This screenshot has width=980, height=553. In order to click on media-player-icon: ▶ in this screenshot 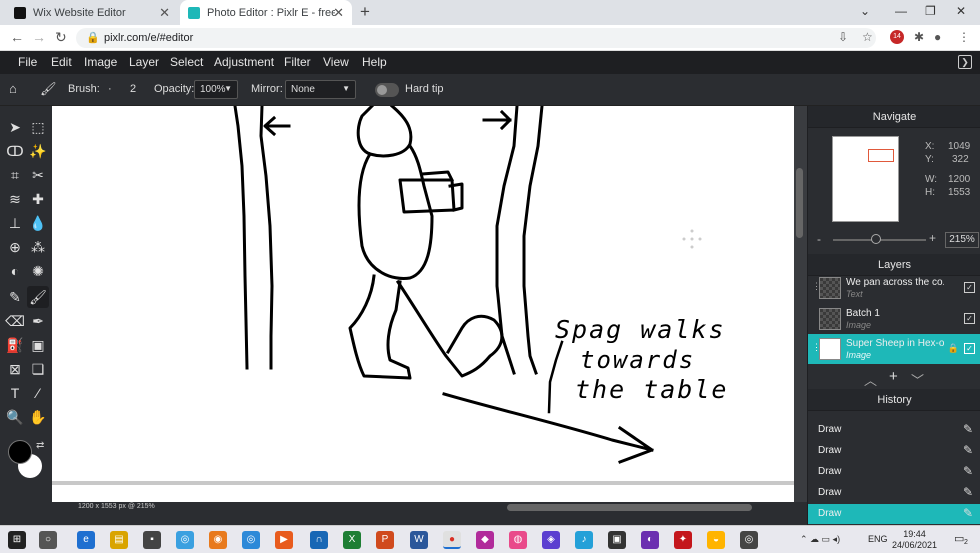, I will do `click(284, 540)`.